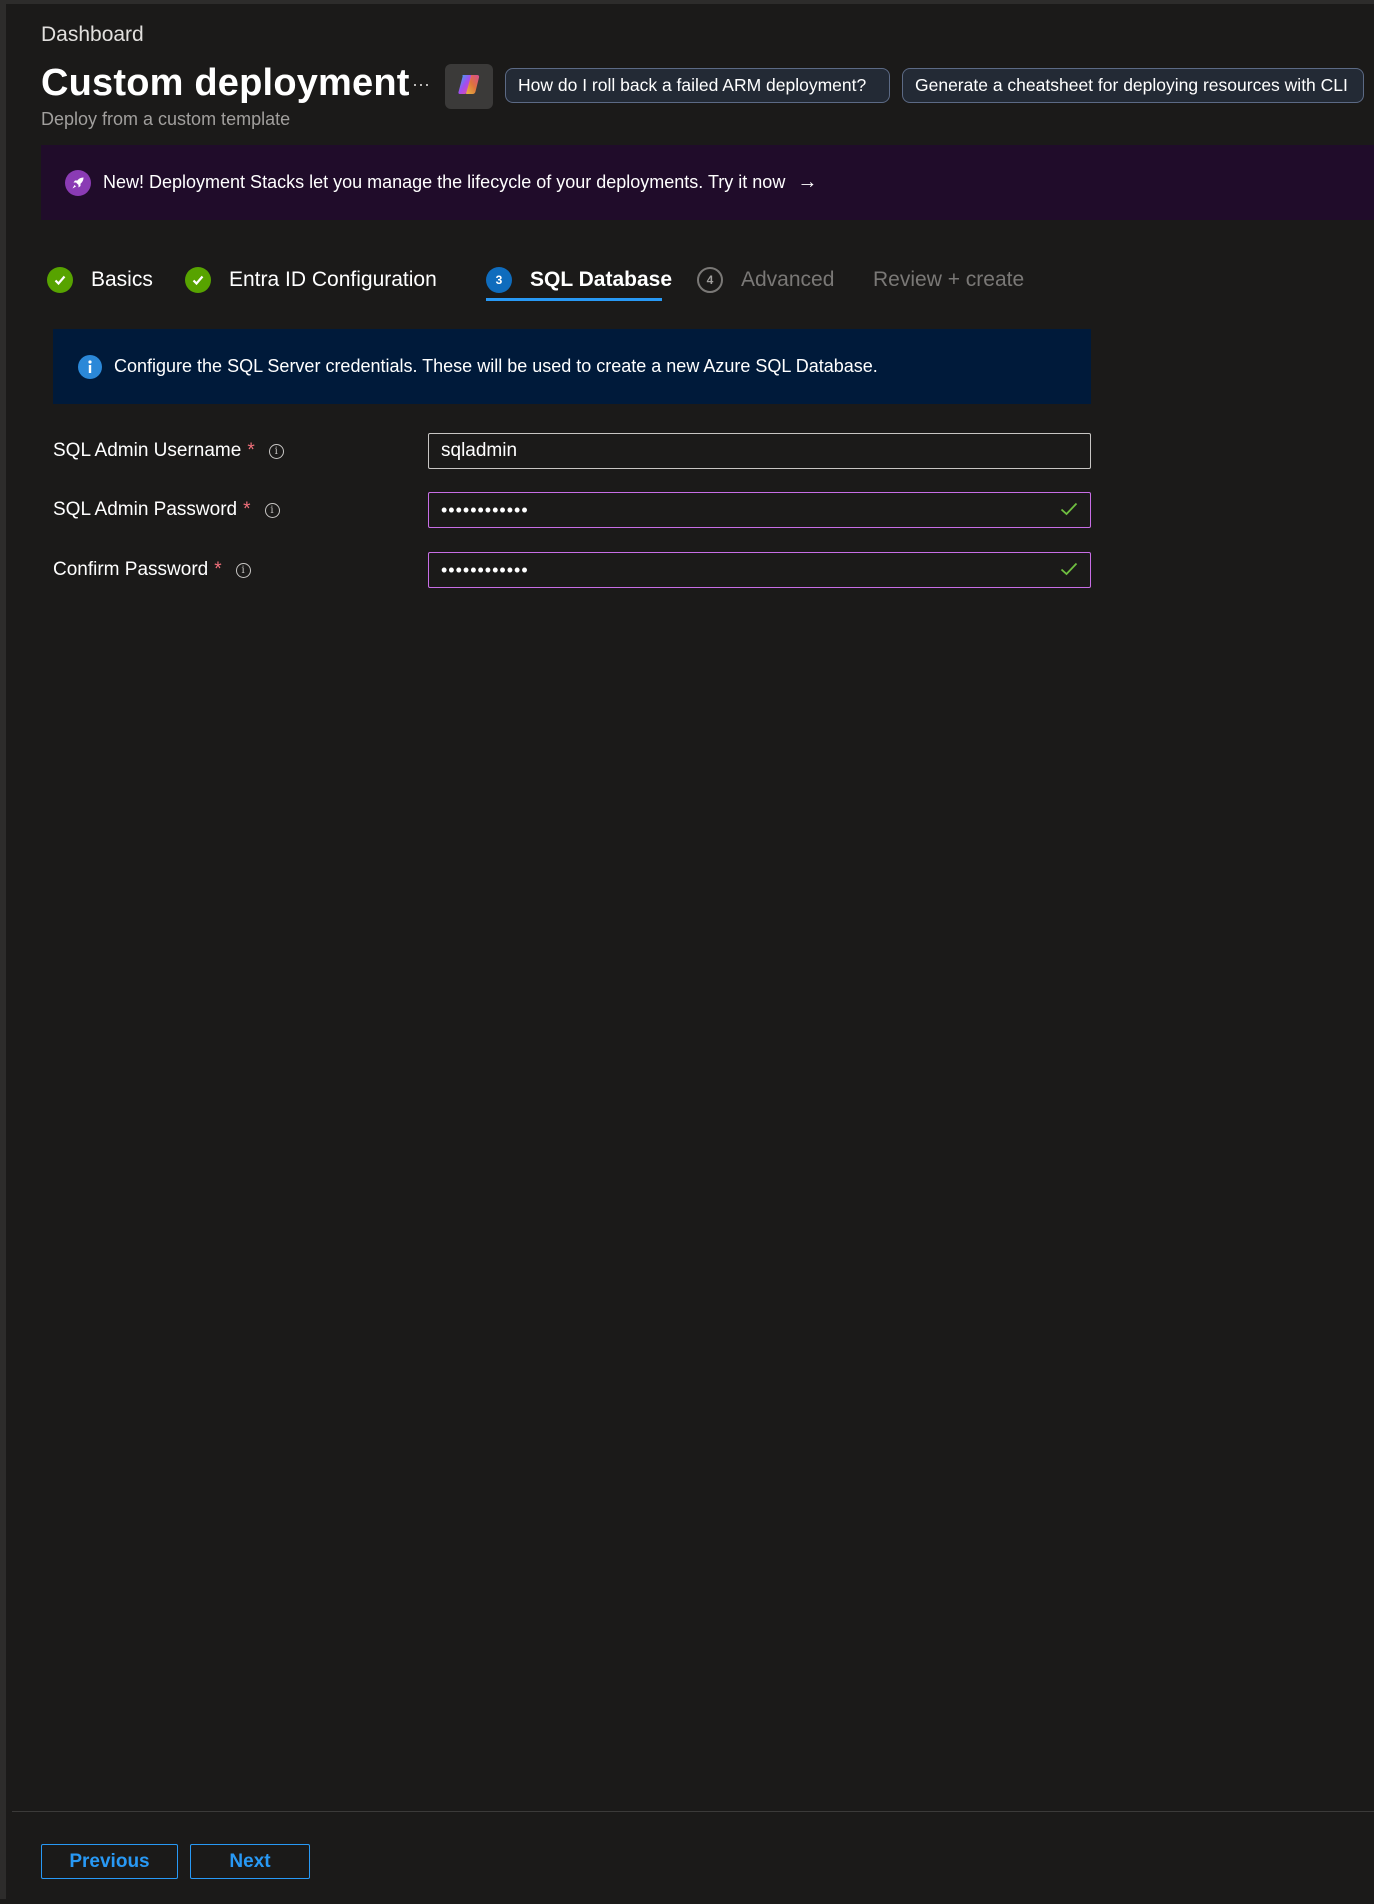  Describe the element at coordinates (479, 450) in the screenshot. I see `input-value: sqladmin` at that location.